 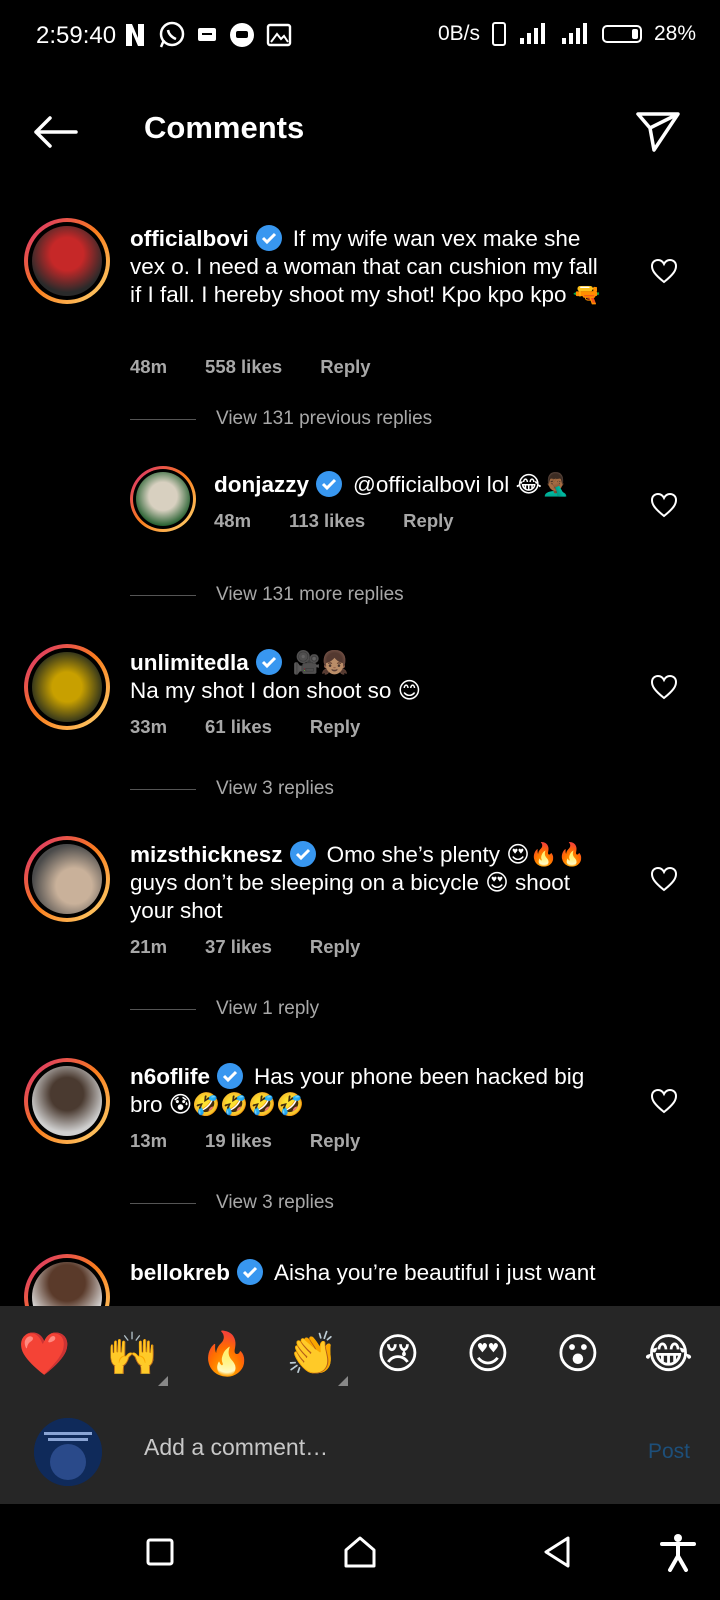 What do you see at coordinates (261, 484) in the screenshot?
I see `username: donjazzy` at bounding box center [261, 484].